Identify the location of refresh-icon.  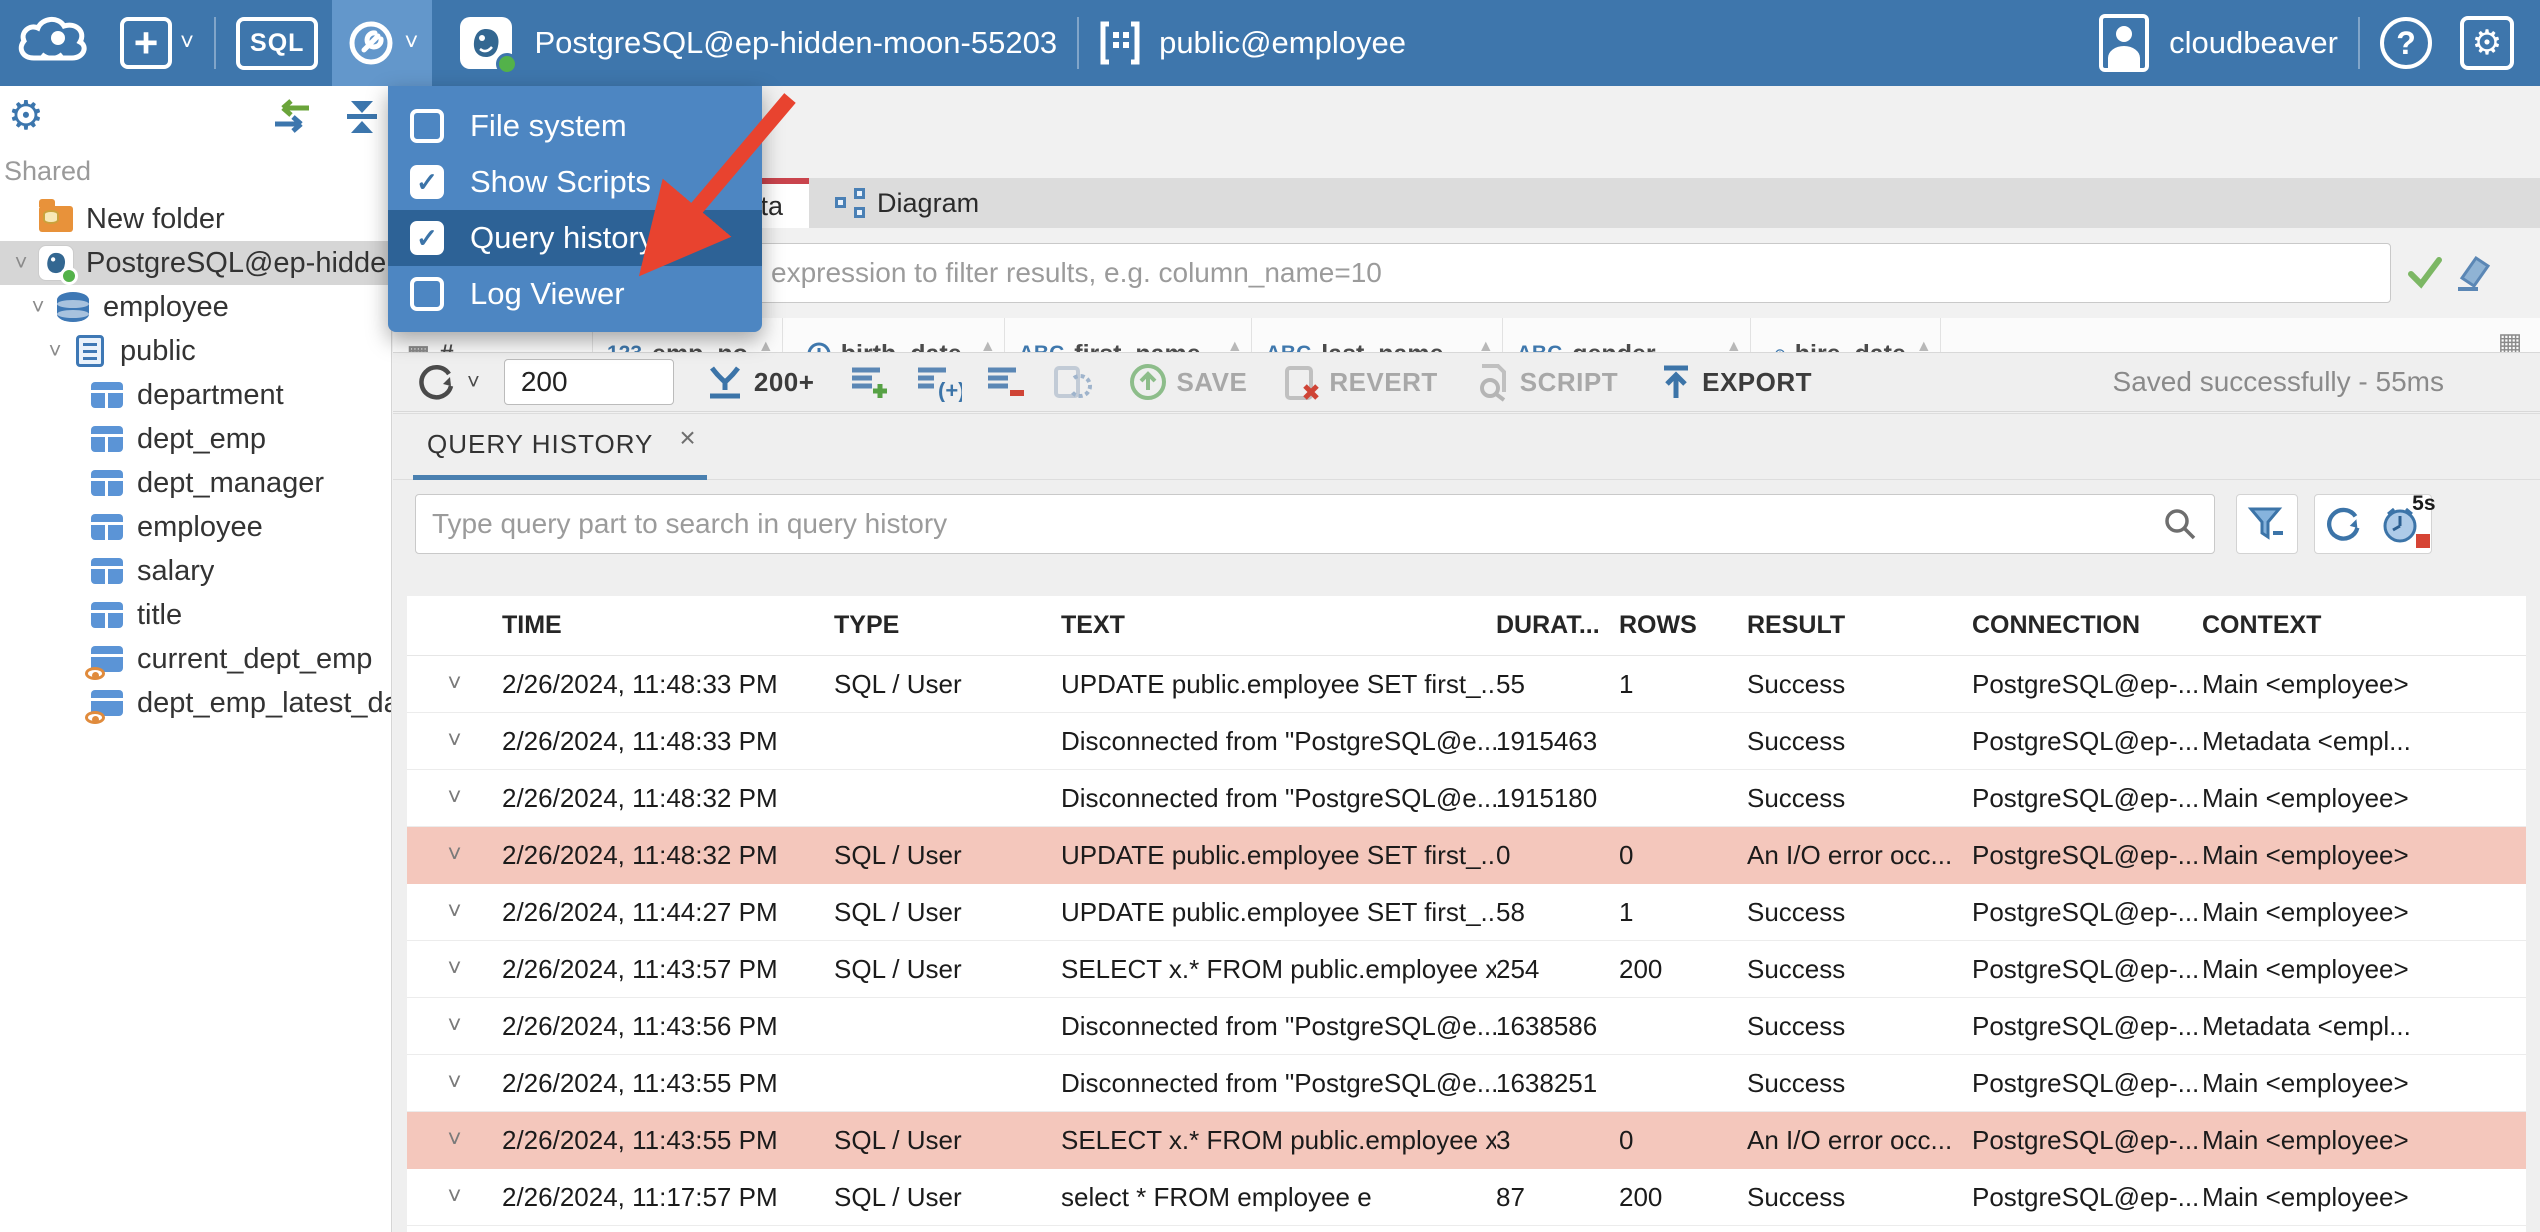
(2344, 524).